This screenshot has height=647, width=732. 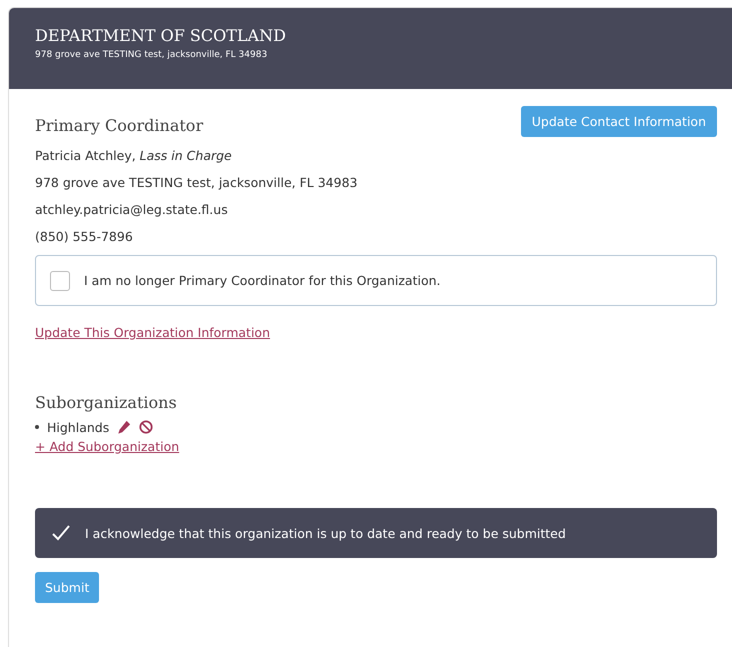 I want to click on section-heading: Primary Coordinator, so click(x=119, y=125).